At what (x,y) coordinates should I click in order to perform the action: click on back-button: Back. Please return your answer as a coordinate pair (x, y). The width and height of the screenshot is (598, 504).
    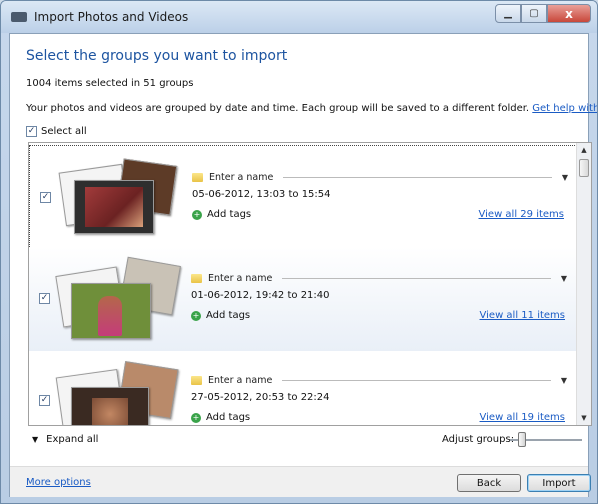
    Looking at the image, I should click on (489, 483).